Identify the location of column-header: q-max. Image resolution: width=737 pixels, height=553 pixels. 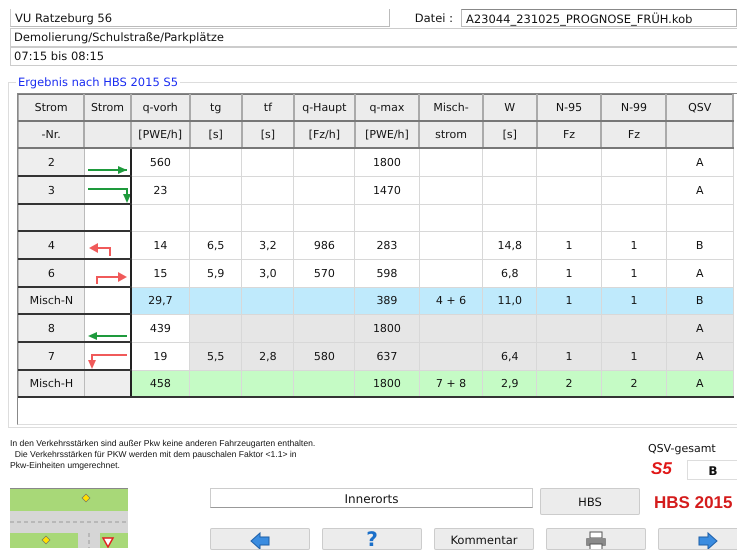
(387, 107).